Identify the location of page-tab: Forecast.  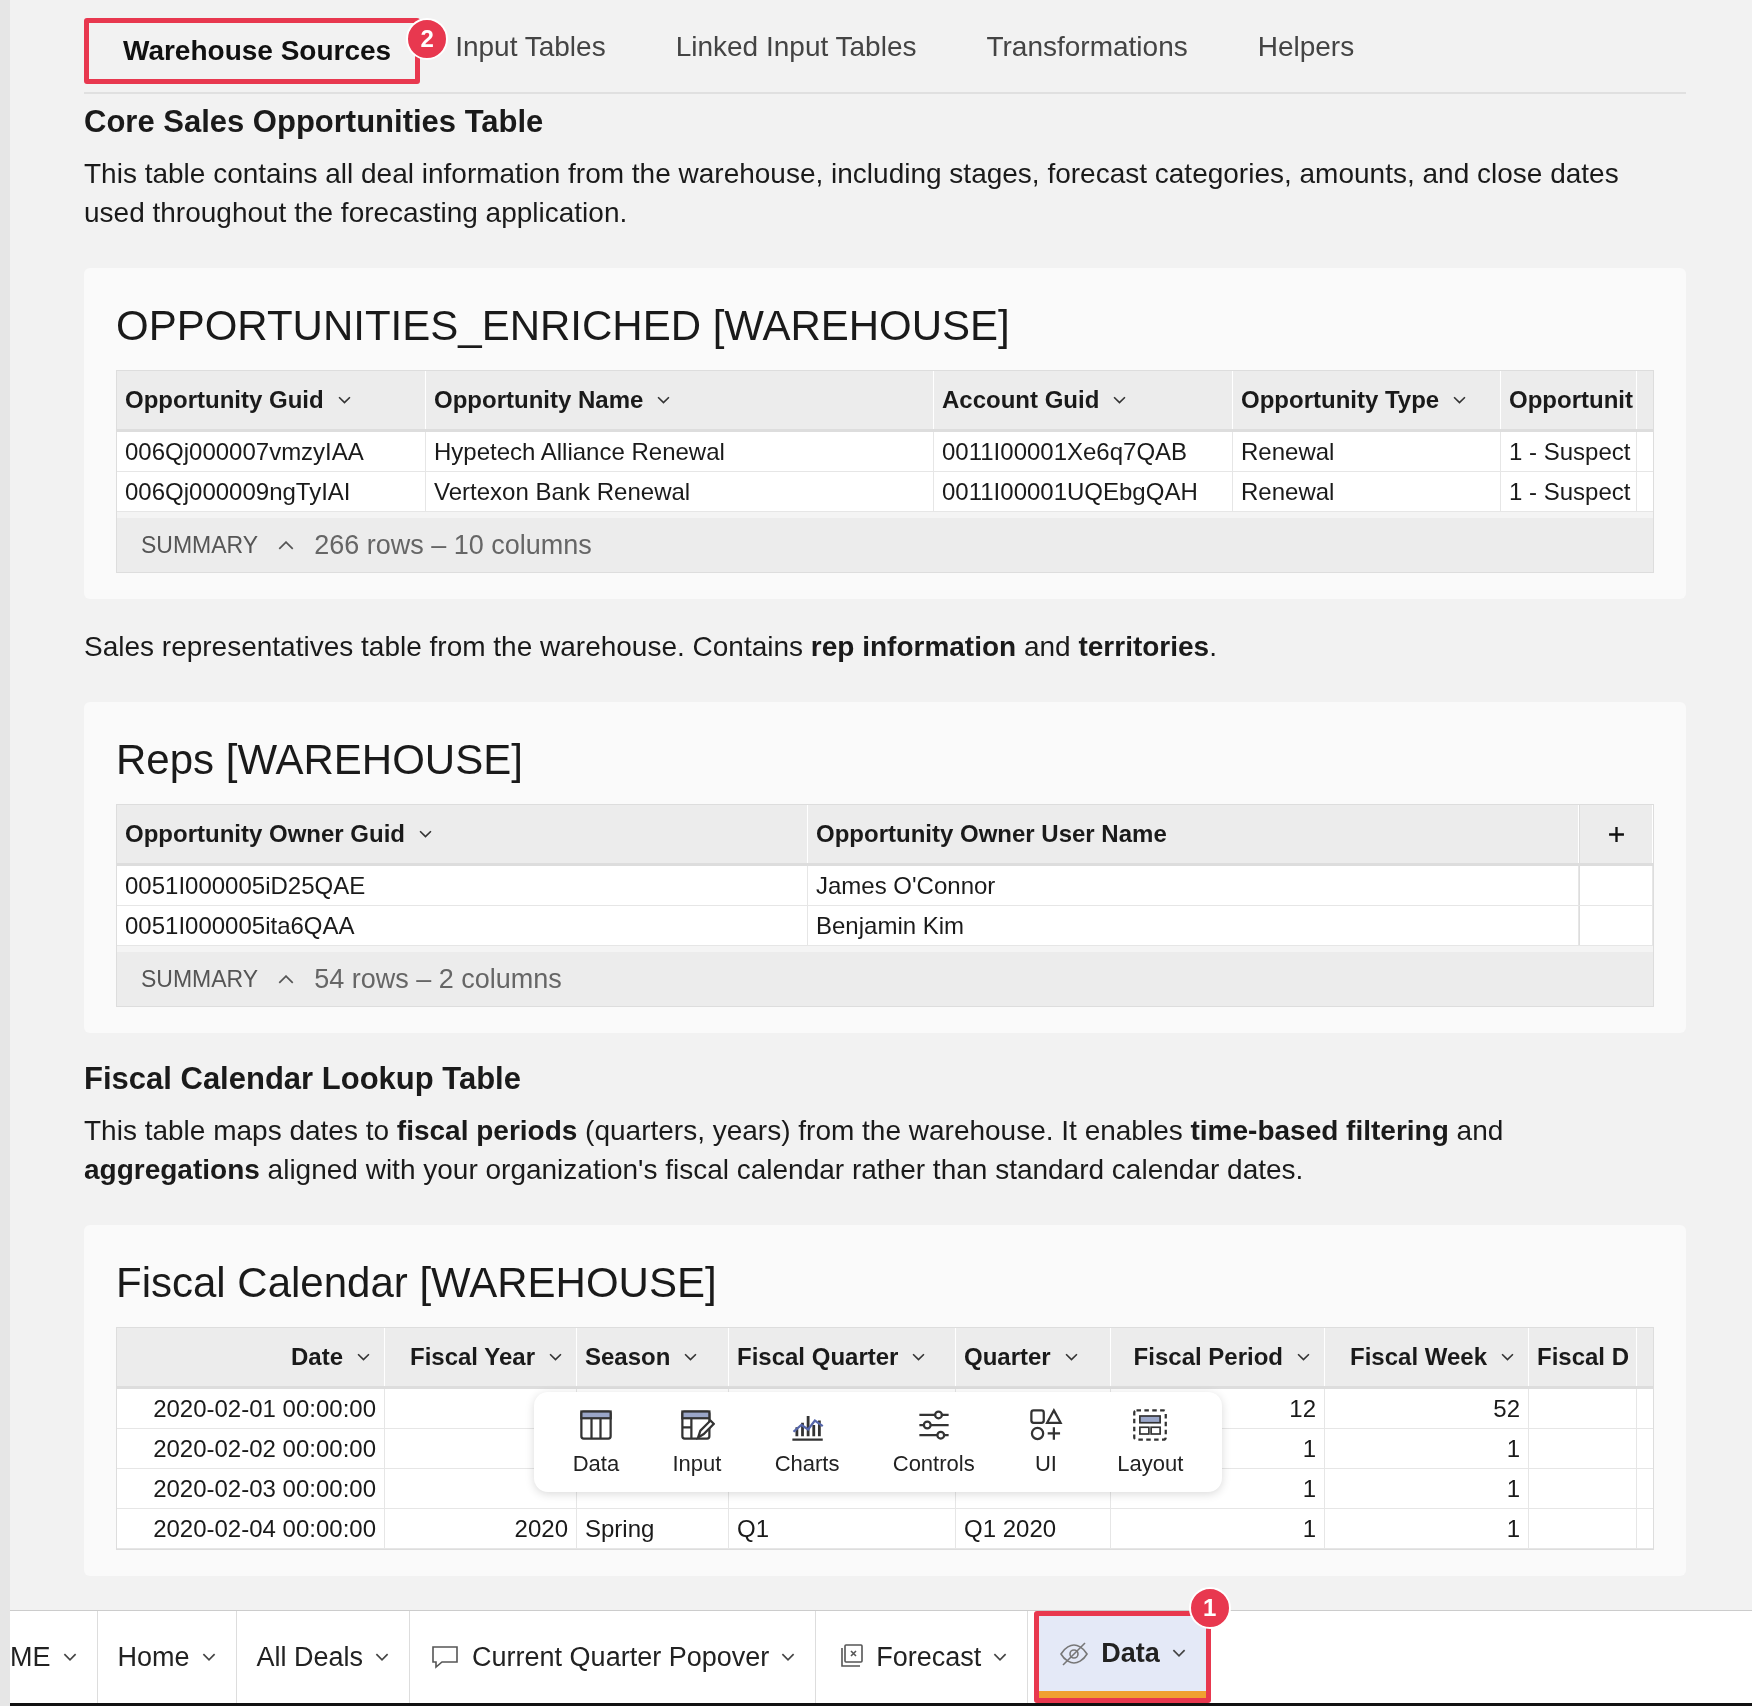
(922, 1657).